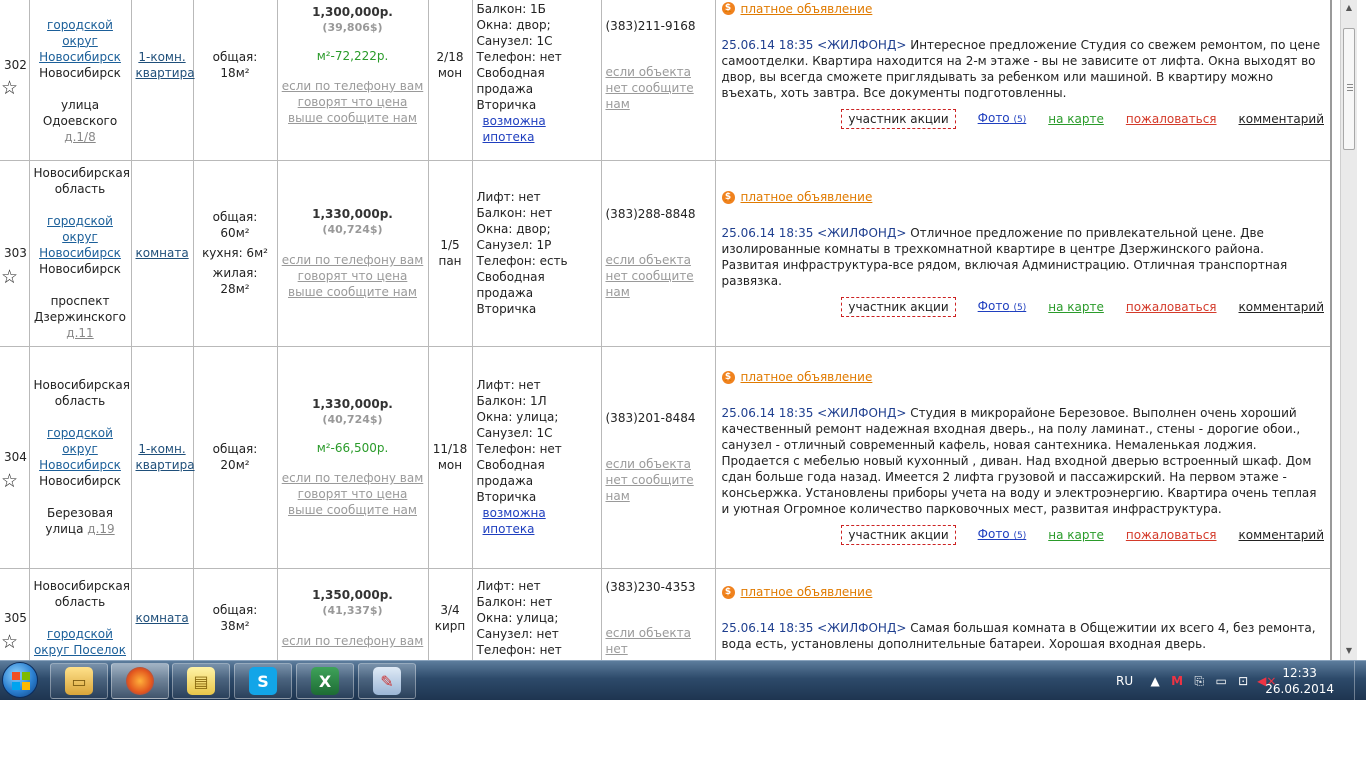  What do you see at coordinates (352, 595) in the screenshot?
I see `price-rub: 1,350,000р.` at bounding box center [352, 595].